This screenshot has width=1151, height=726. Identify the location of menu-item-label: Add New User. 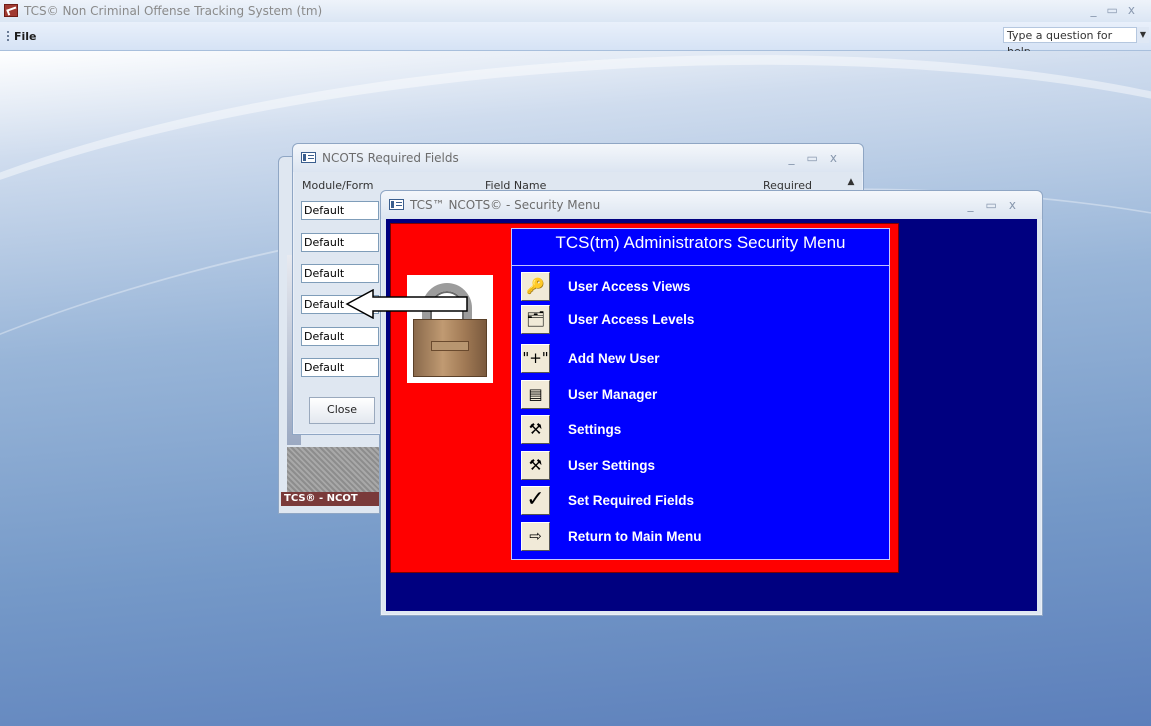
(614, 358).